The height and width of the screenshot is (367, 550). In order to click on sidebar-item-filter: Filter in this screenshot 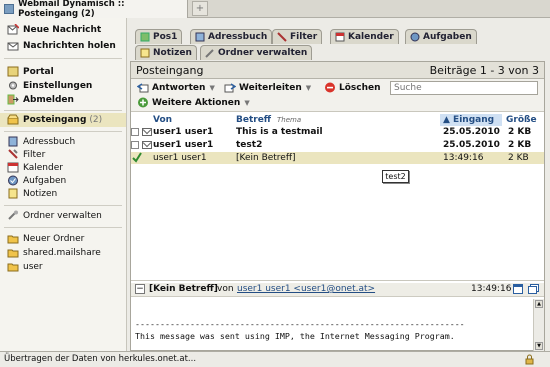, I will do `click(26, 154)`.